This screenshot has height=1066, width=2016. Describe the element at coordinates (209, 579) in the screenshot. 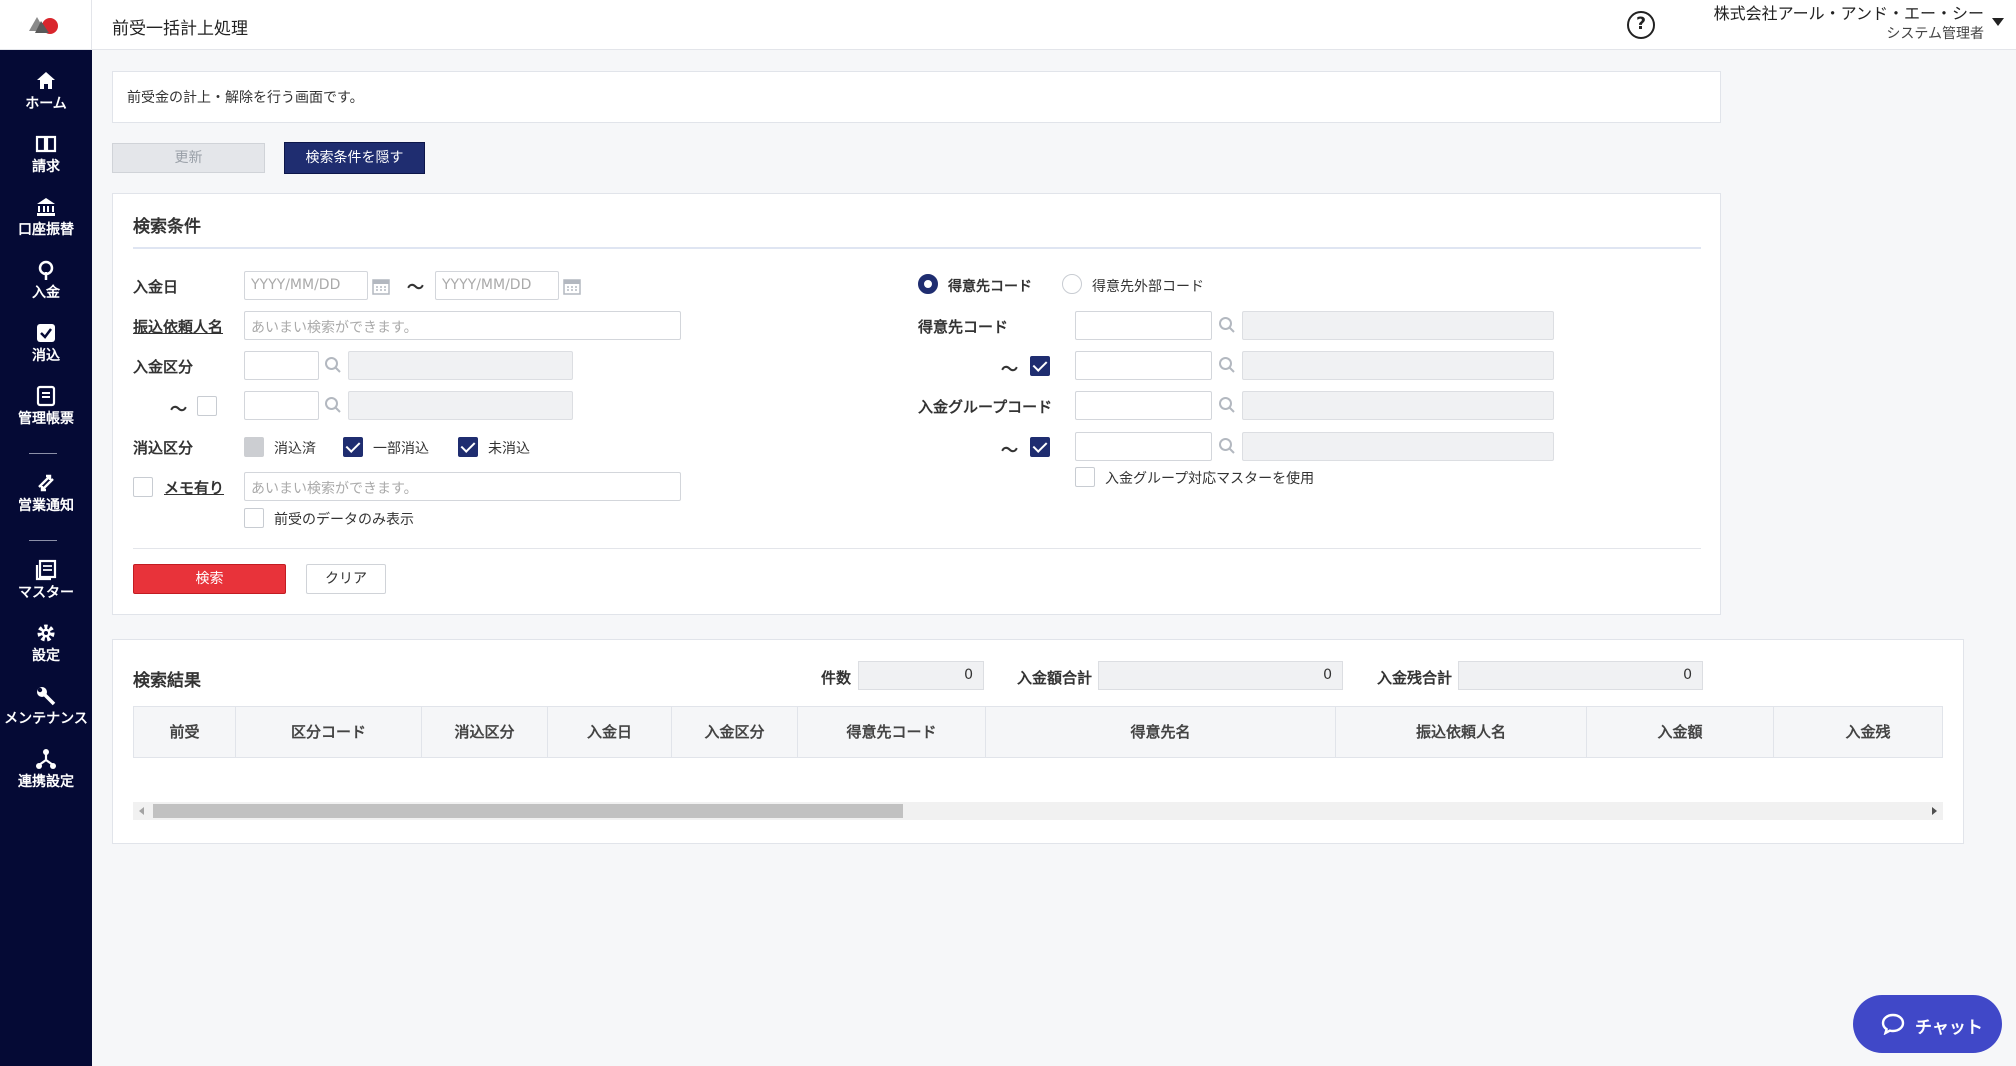

I see `search-button: 検索` at that location.